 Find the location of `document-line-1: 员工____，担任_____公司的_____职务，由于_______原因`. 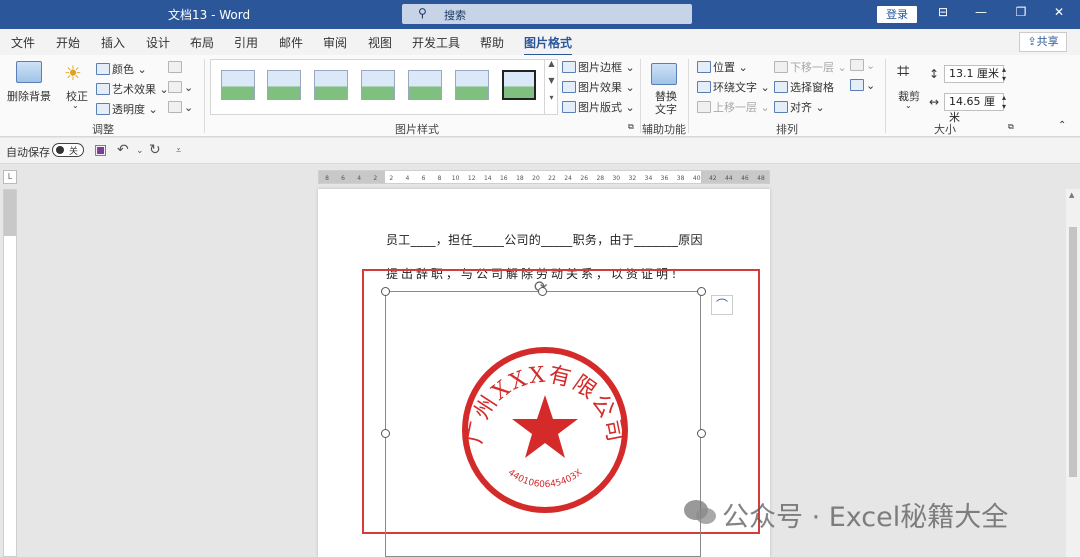

document-line-1: 员工____，担任_____公司的_____职务，由于_______原因 is located at coordinates (544, 239).